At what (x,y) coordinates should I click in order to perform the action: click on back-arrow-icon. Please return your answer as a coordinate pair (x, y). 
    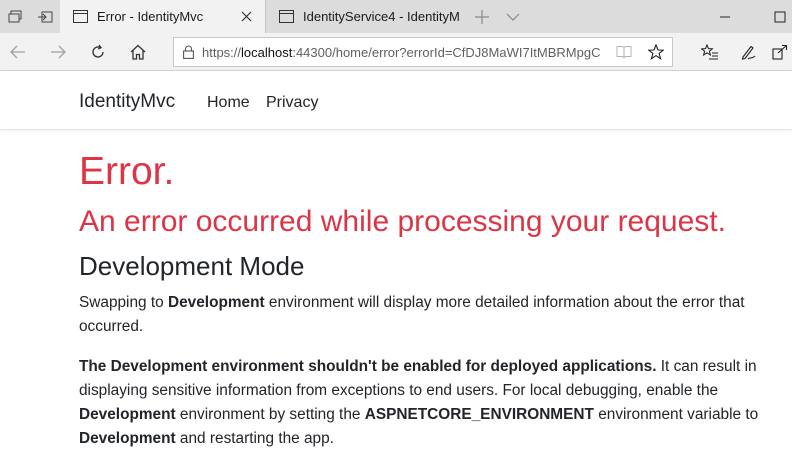
    Looking at the image, I should click on (17, 52).